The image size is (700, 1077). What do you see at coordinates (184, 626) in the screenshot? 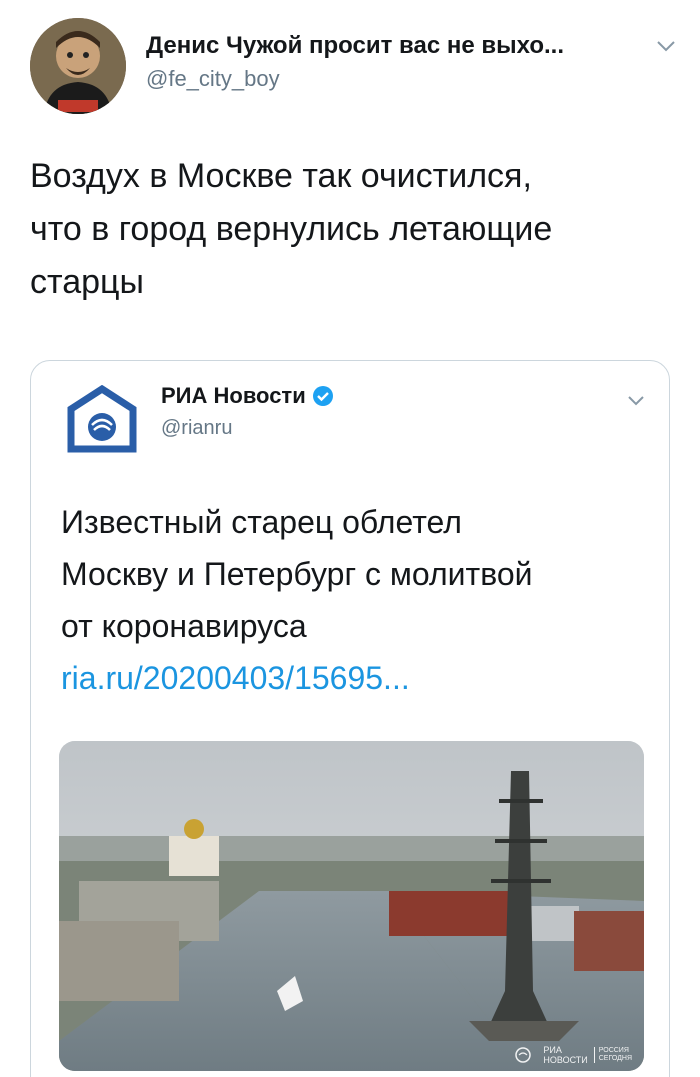
I see `quoted-text-line: от коронавируса` at bounding box center [184, 626].